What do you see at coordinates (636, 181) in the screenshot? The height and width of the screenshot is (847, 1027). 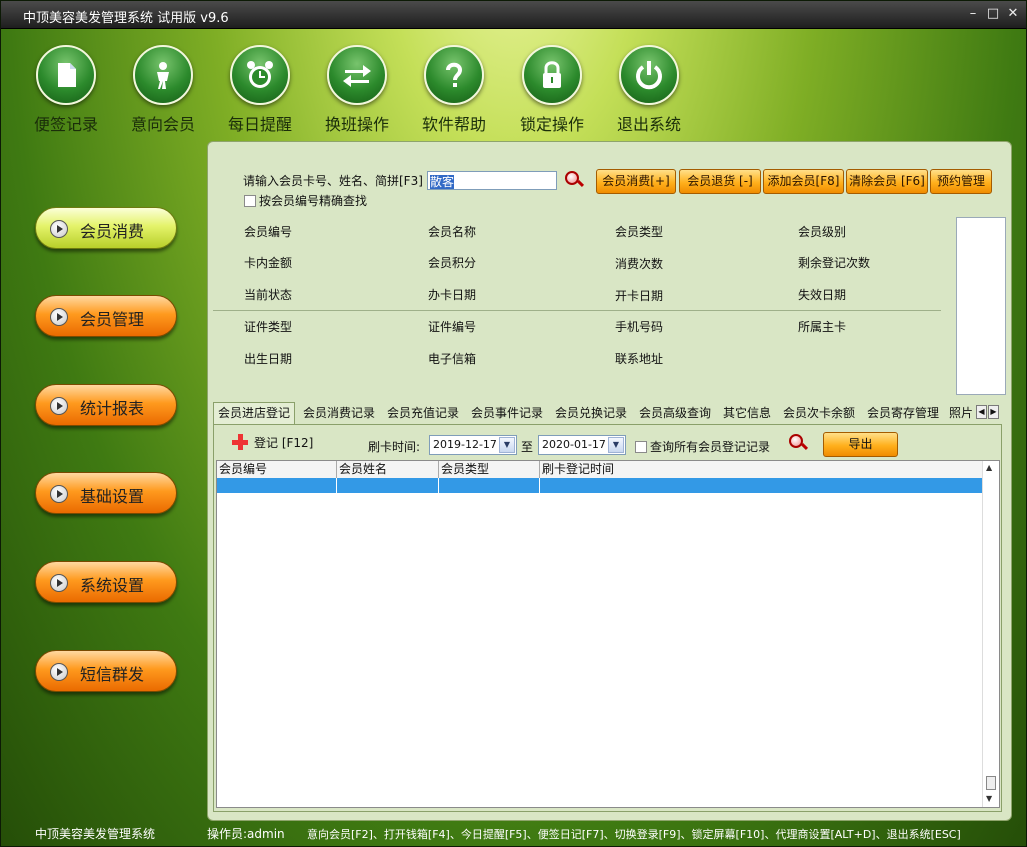 I see `member-consume-button: 会员消费[+]` at bounding box center [636, 181].